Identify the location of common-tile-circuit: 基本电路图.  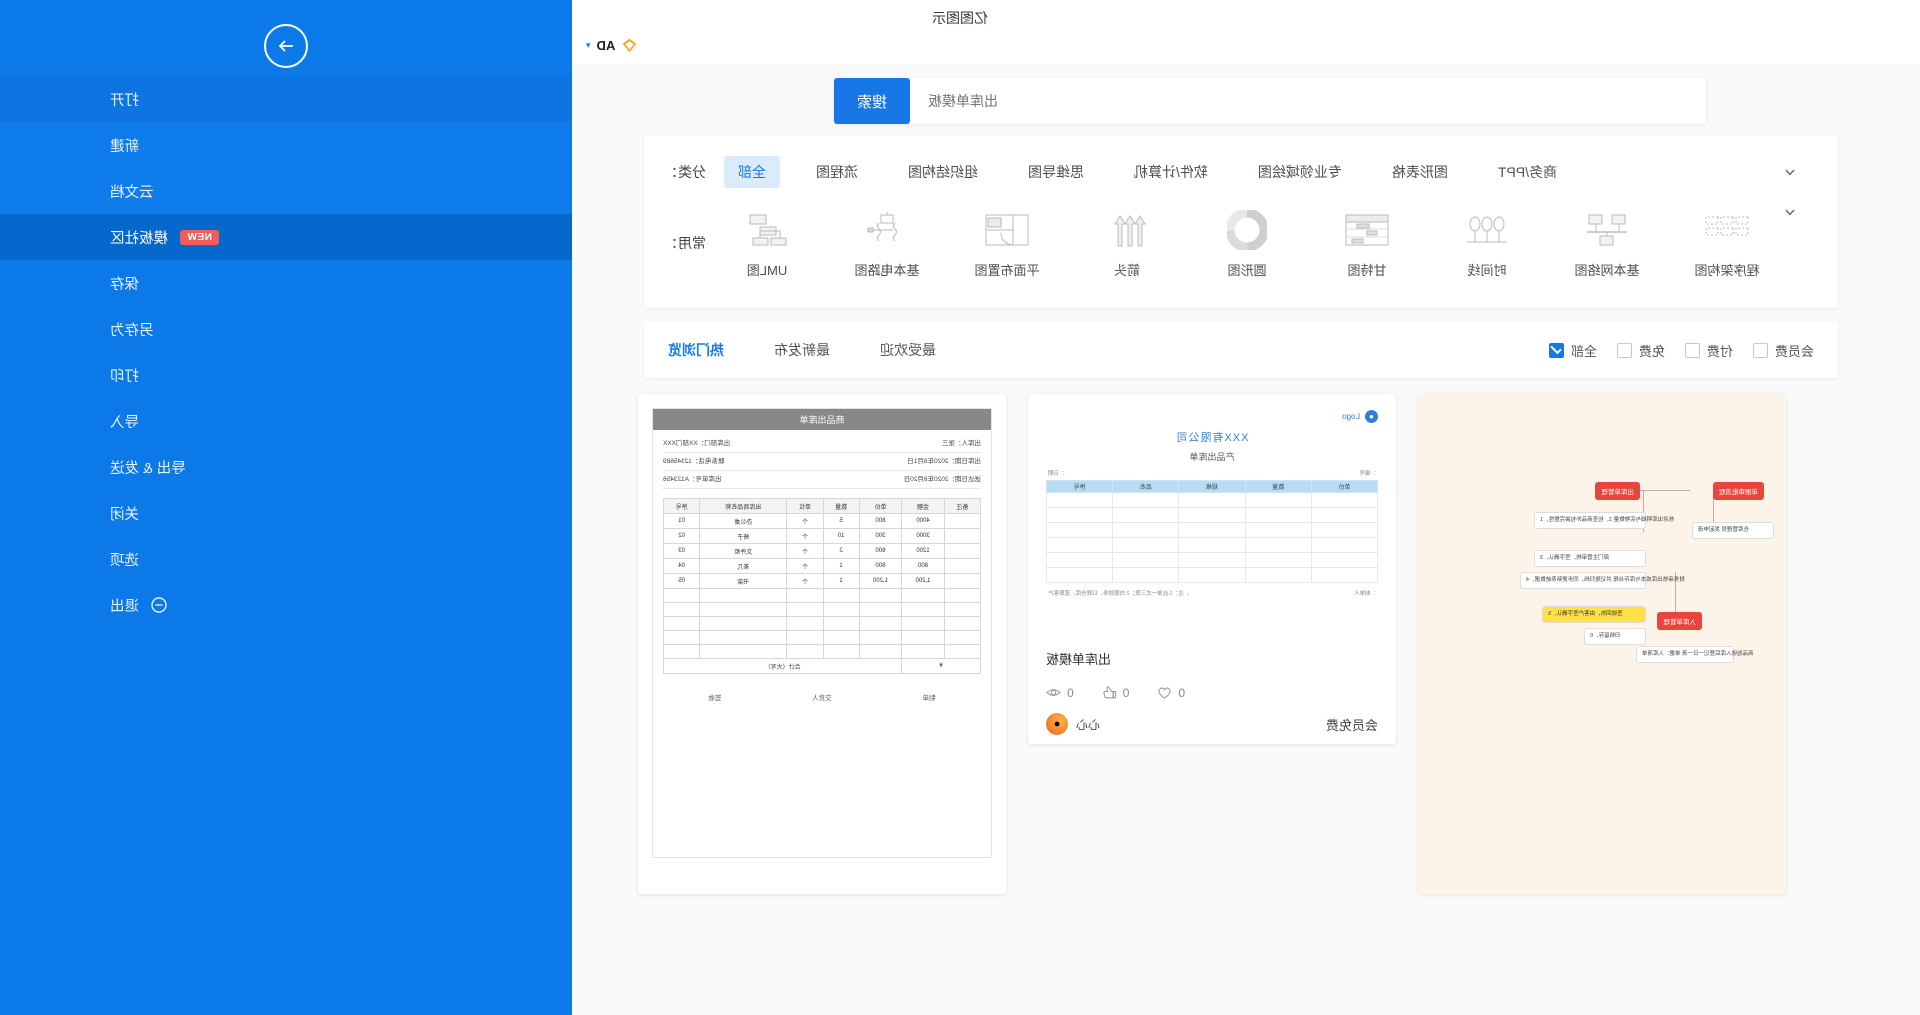
(887, 243).